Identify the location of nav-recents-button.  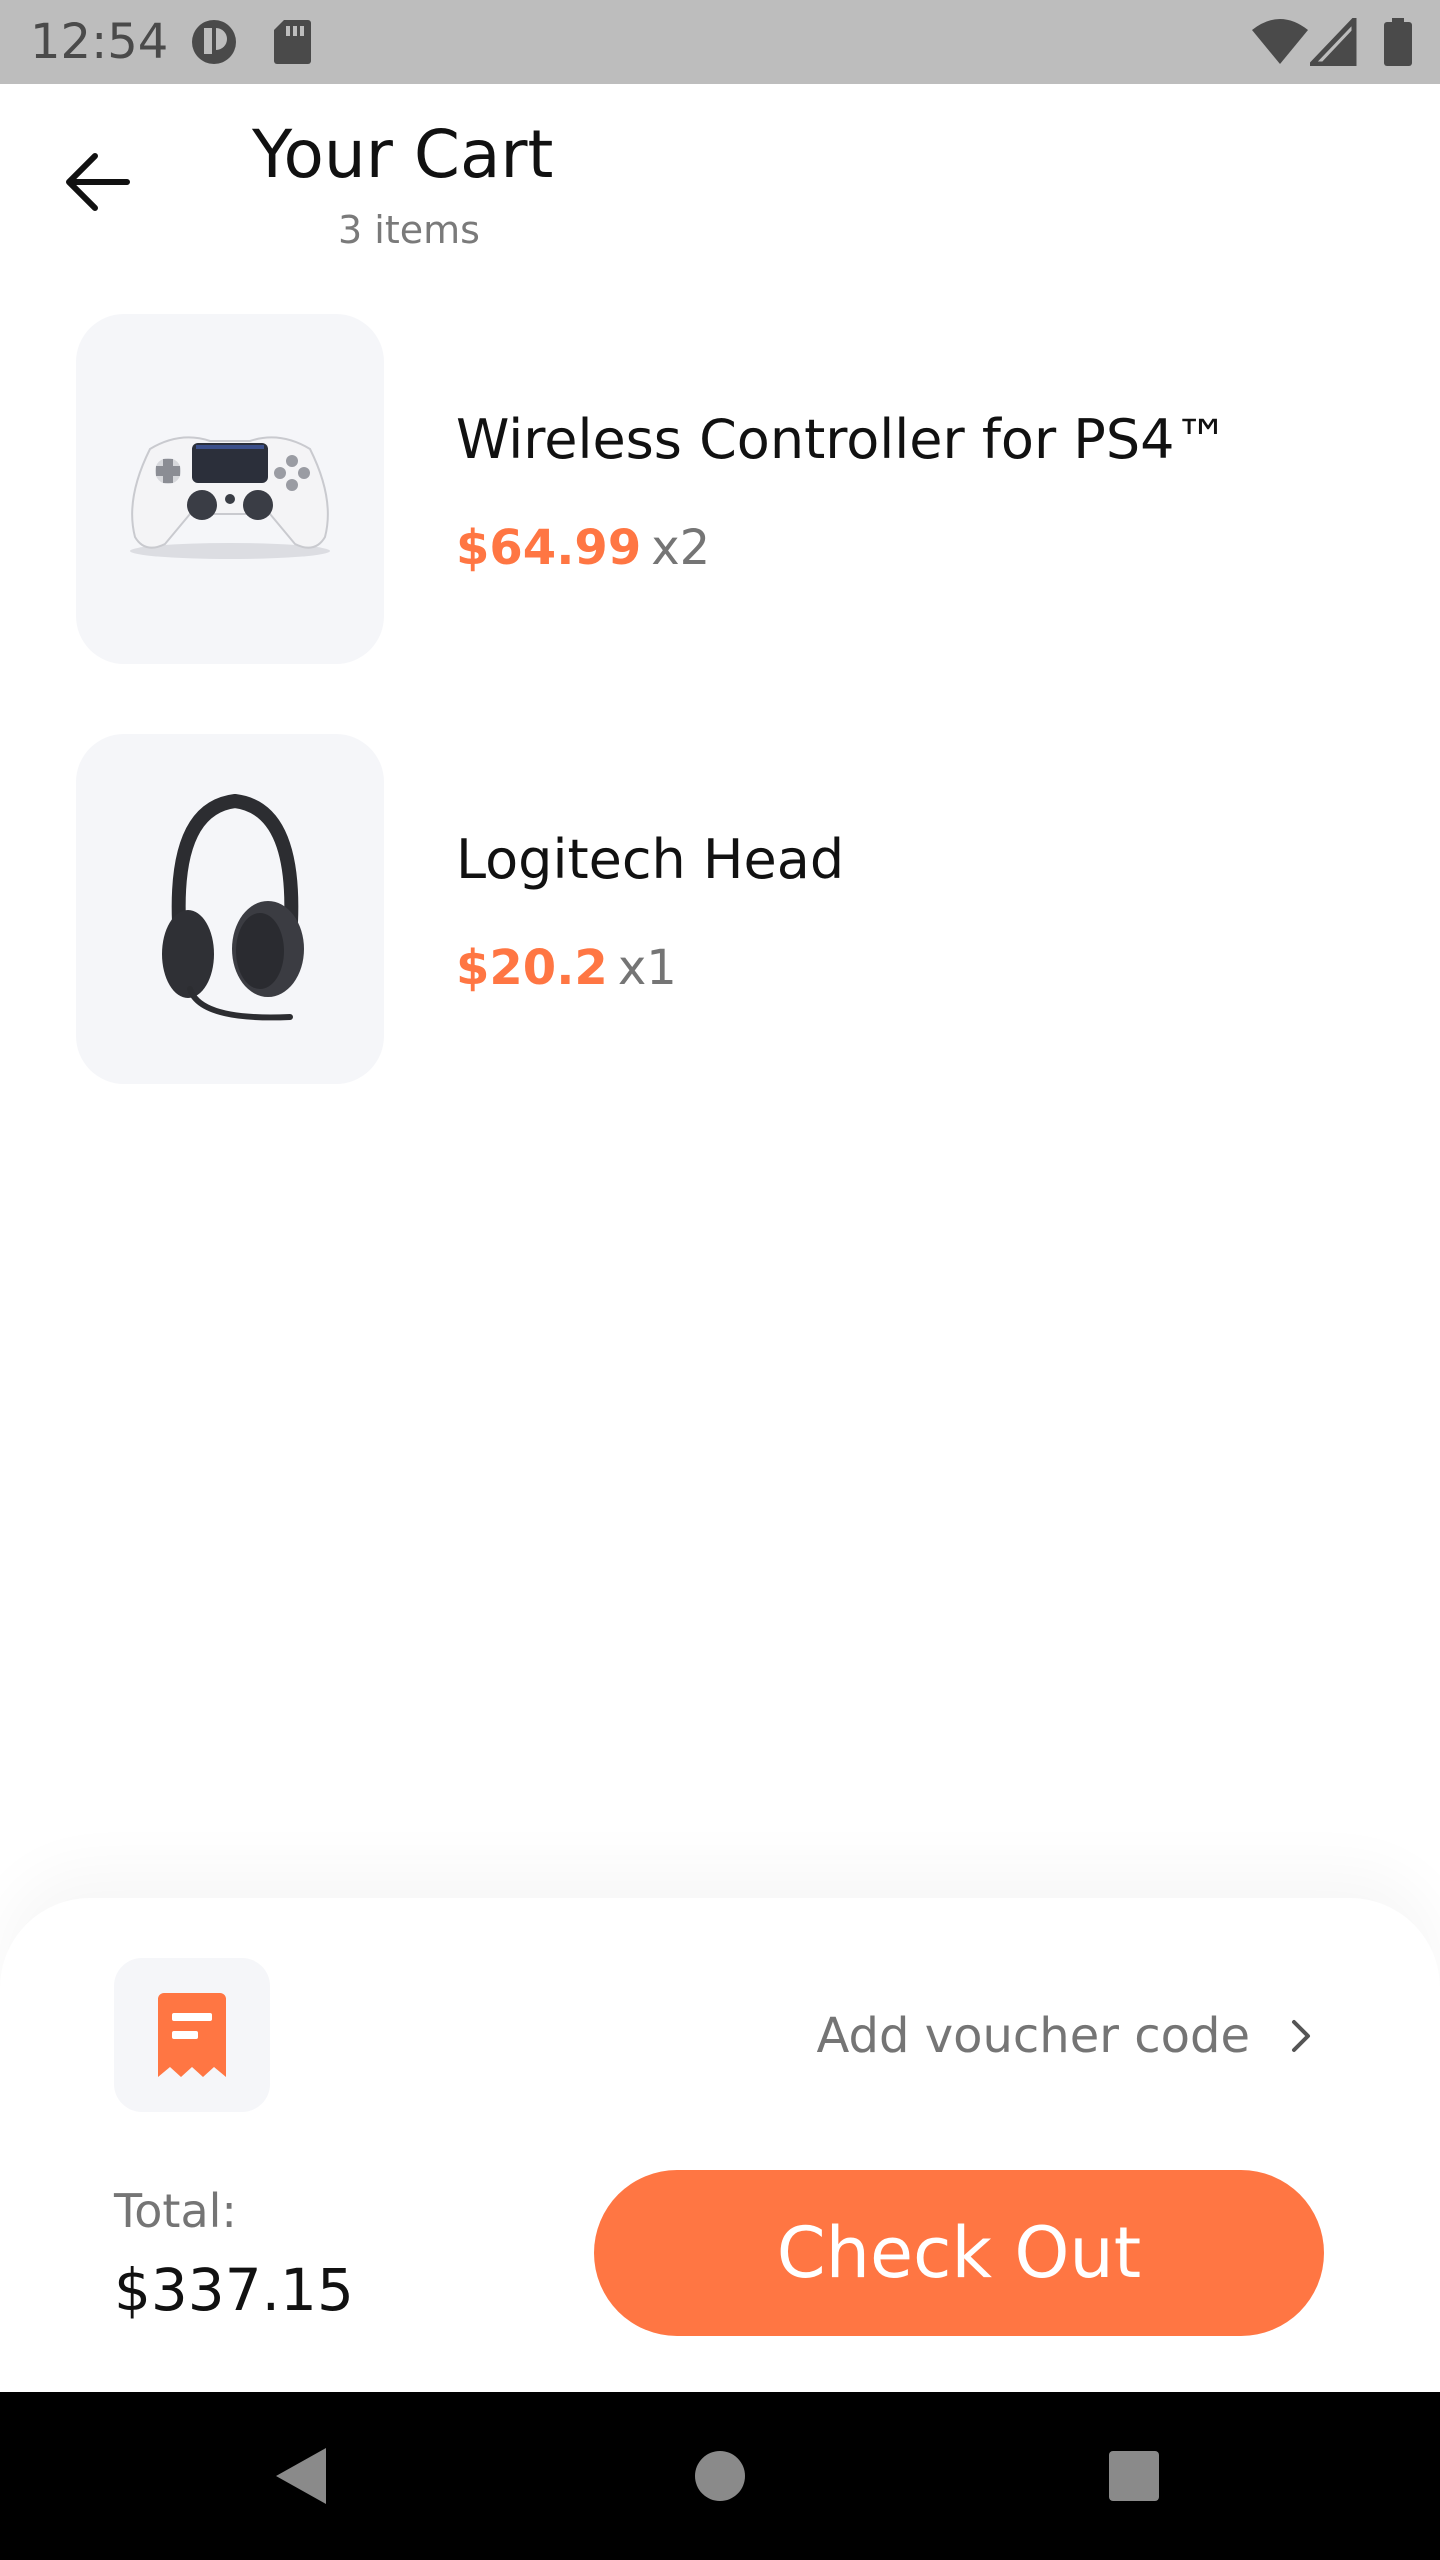
(1134, 2476).